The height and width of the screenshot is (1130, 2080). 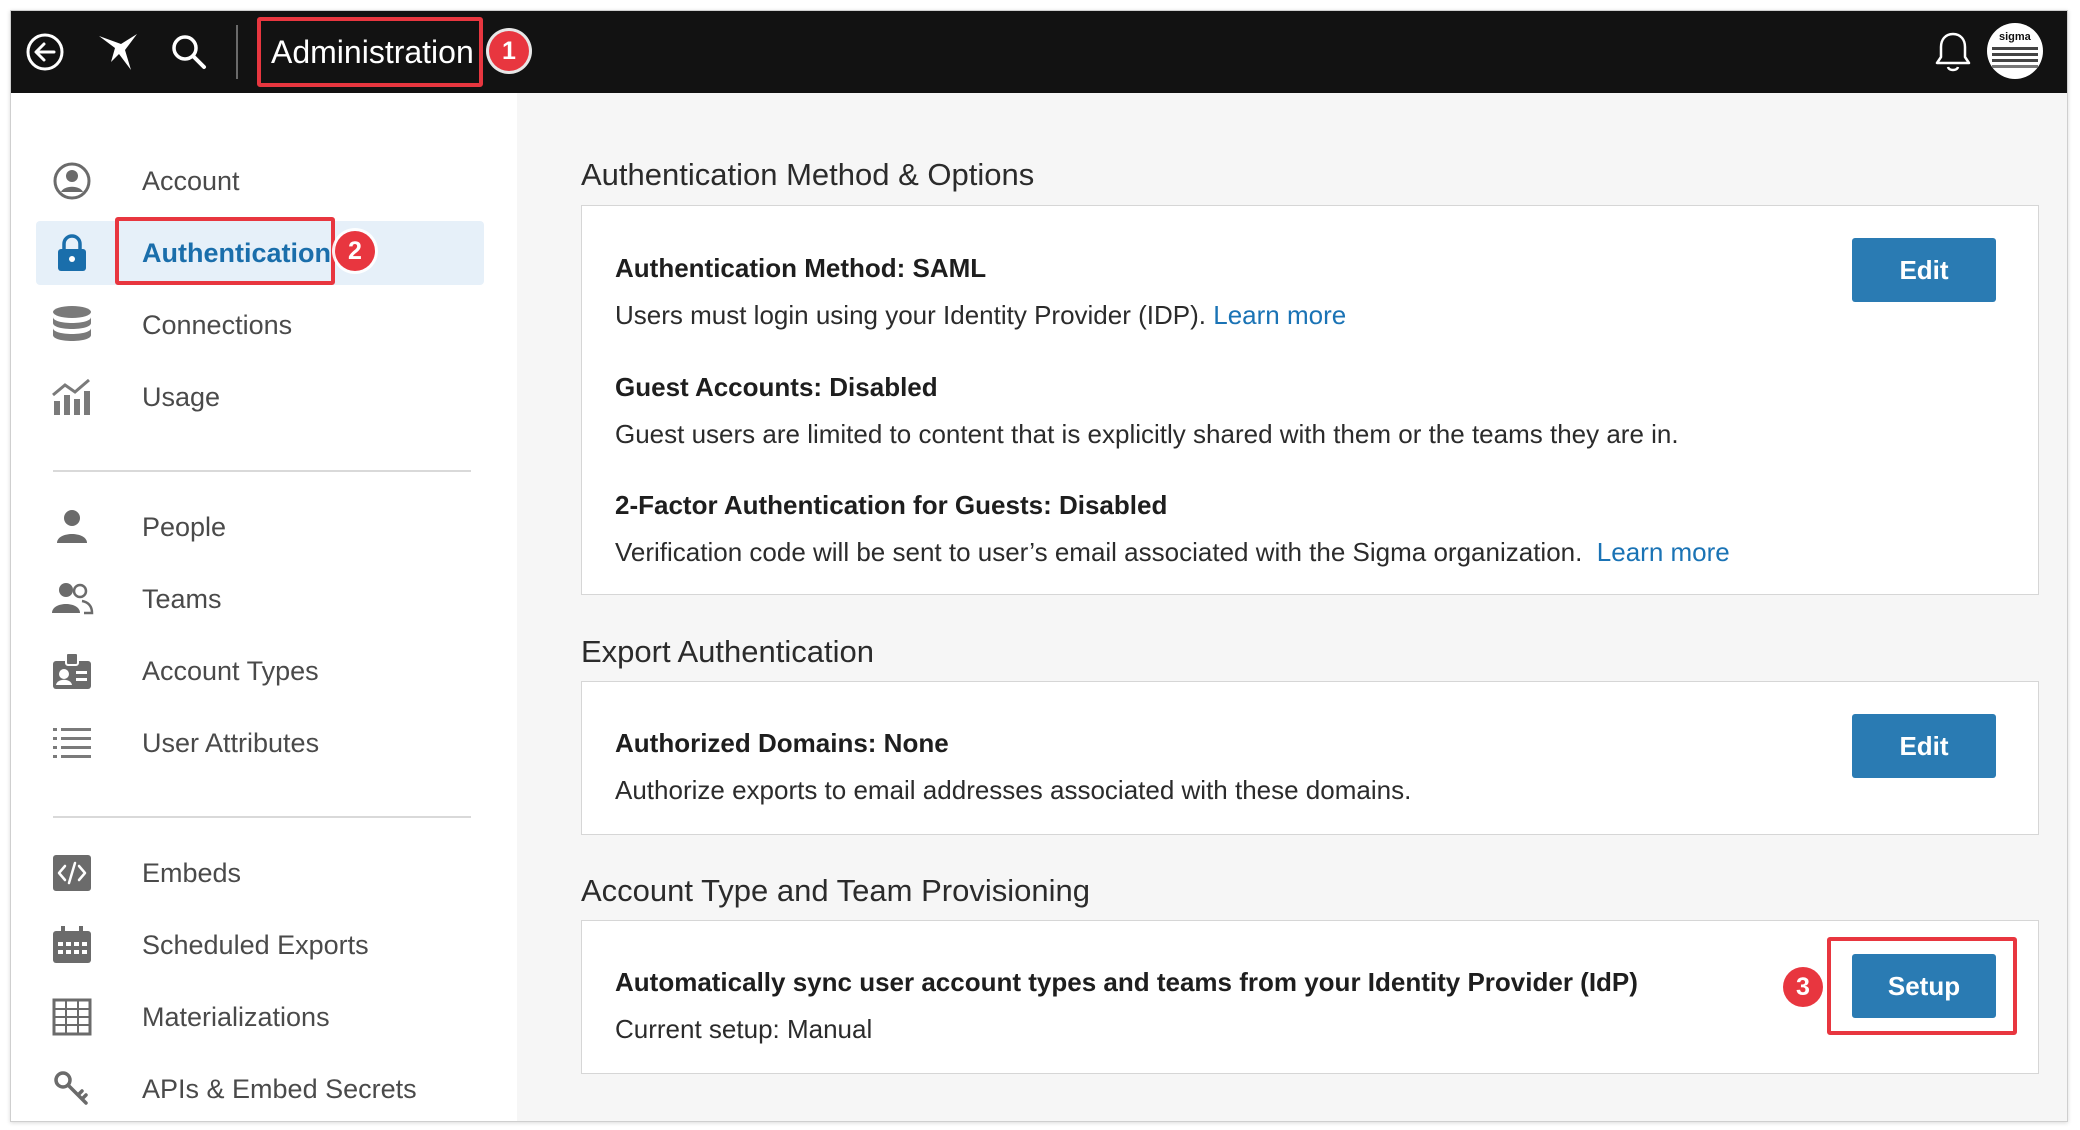 I want to click on sidebar-item-materializations: Materializations, so click(x=260, y=1017).